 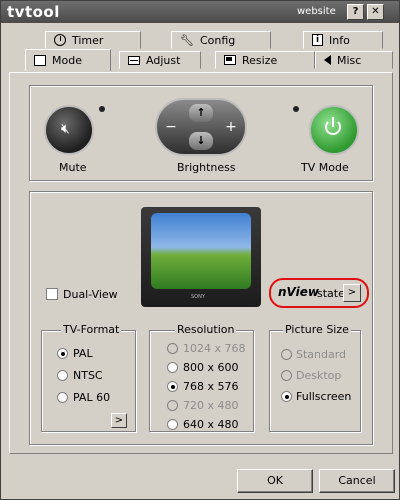 I want to click on arrow-down-icon: ↓, so click(x=201, y=140).